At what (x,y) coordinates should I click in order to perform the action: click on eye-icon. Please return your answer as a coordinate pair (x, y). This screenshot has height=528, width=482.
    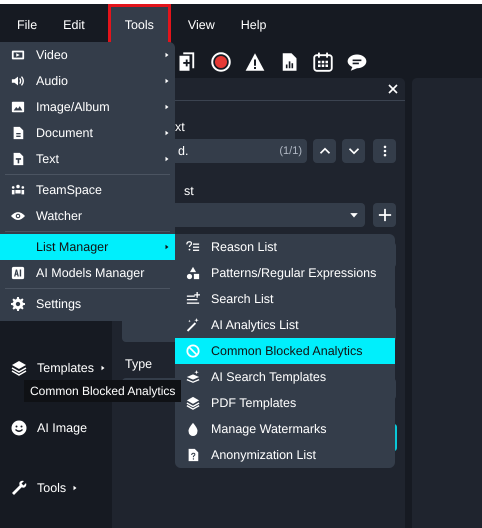
    Looking at the image, I should click on (18, 216).